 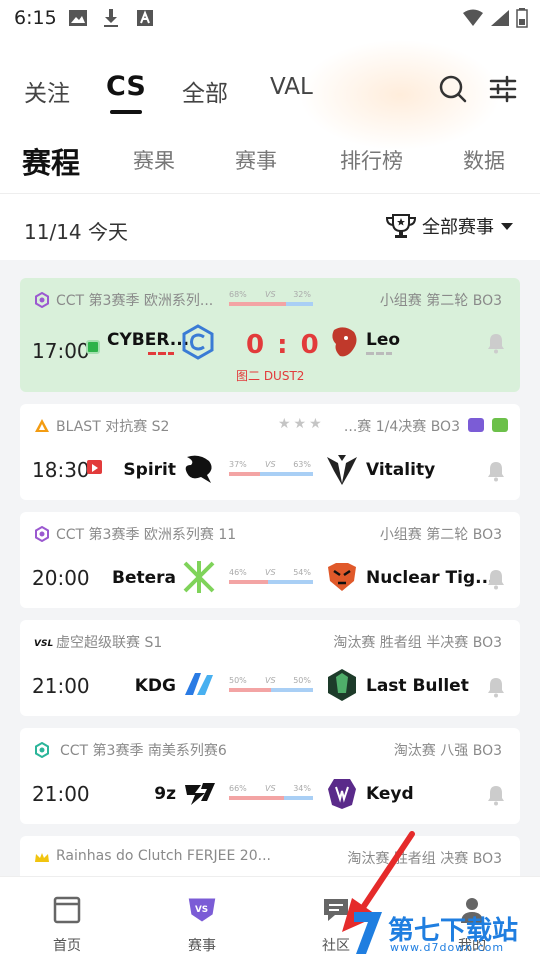 What do you see at coordinates (453, 91) in the screenshot?
I see `search-icon` at bounding box center [453, 91].